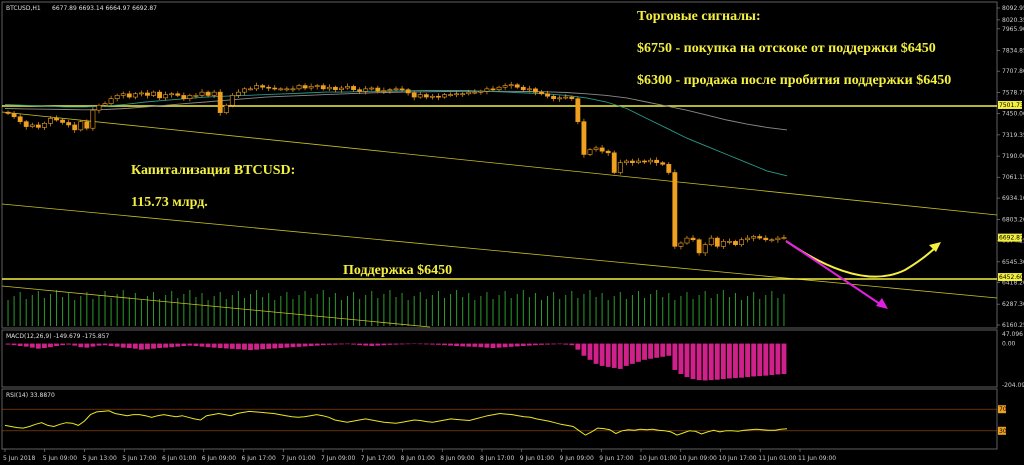 The image size is (1024, 465). I want to click on time-tick-label: 6 Jun 01:00, so click(179, 458).